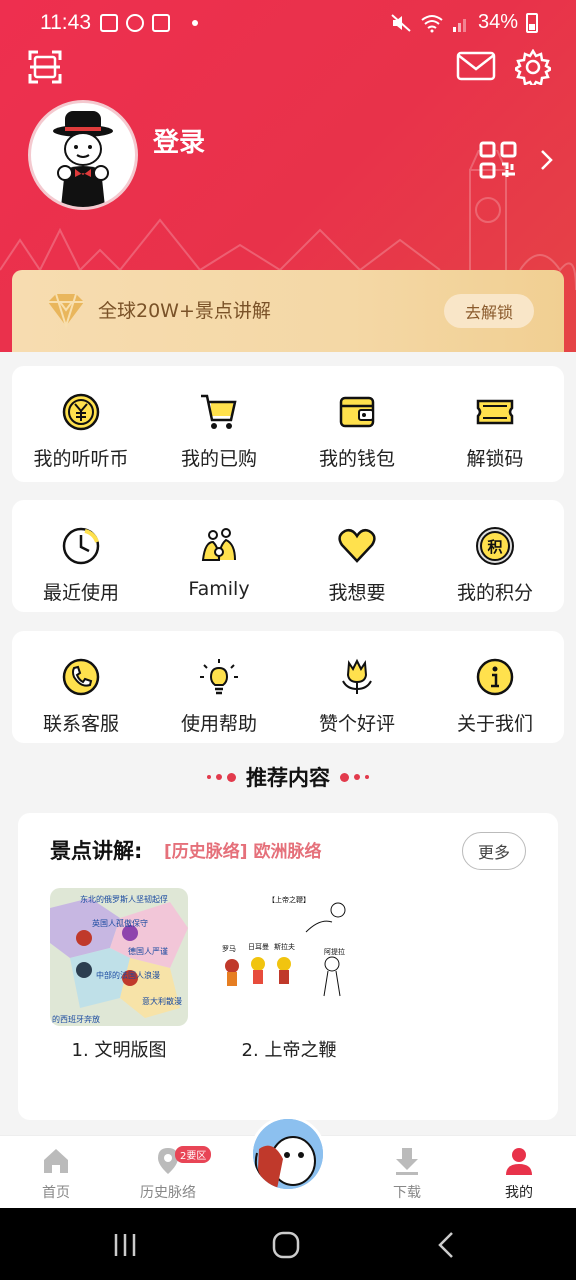 The width and height of the screenshot is (576, 1280). I want to click on mail-icon, so click(476, 66).